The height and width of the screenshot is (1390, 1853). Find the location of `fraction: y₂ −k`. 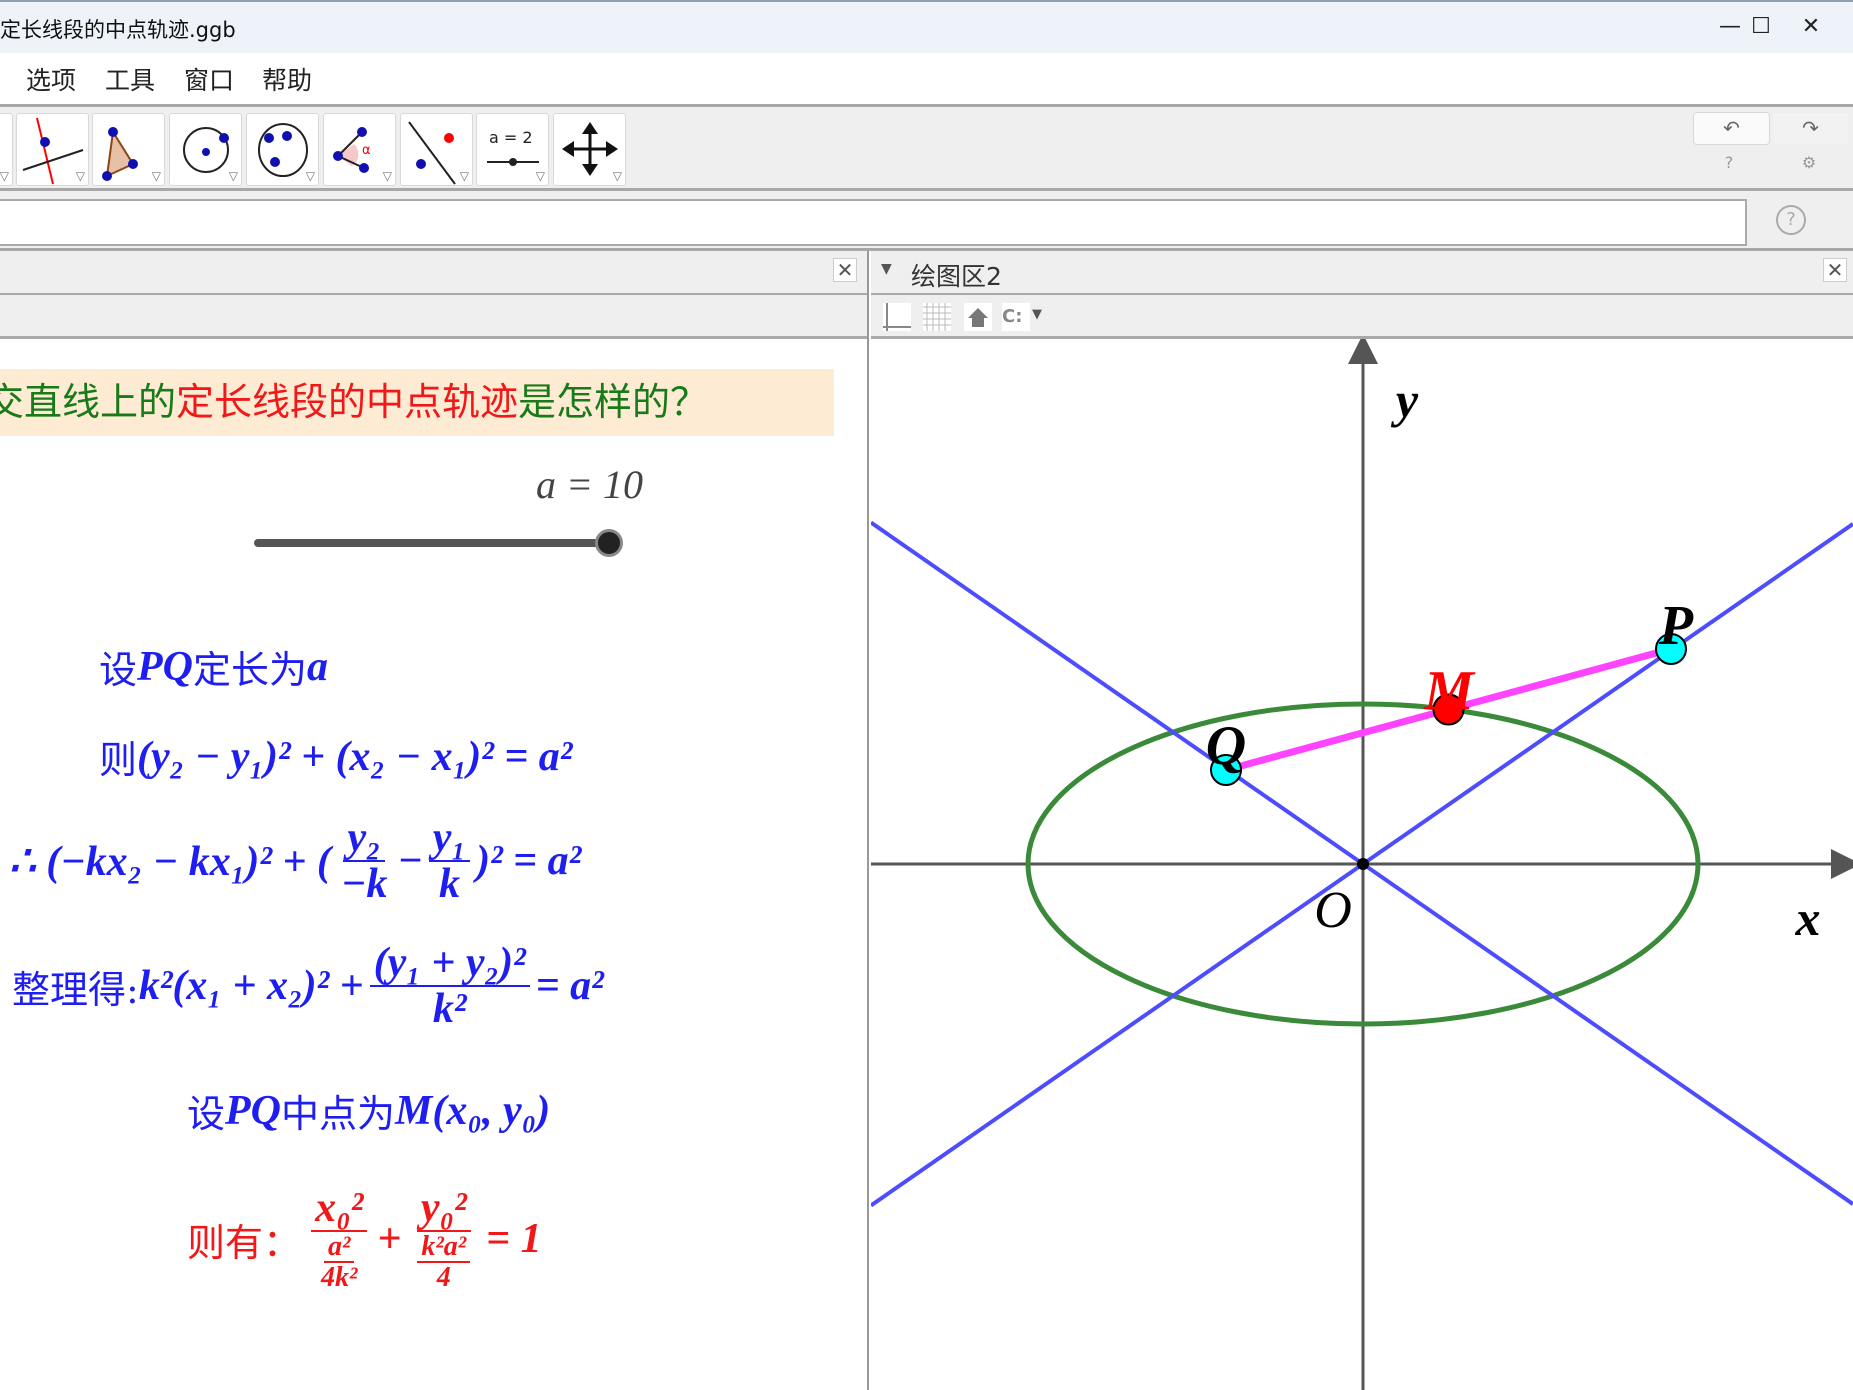

fraction: y₂ −k is located at coordinates (364, 861).